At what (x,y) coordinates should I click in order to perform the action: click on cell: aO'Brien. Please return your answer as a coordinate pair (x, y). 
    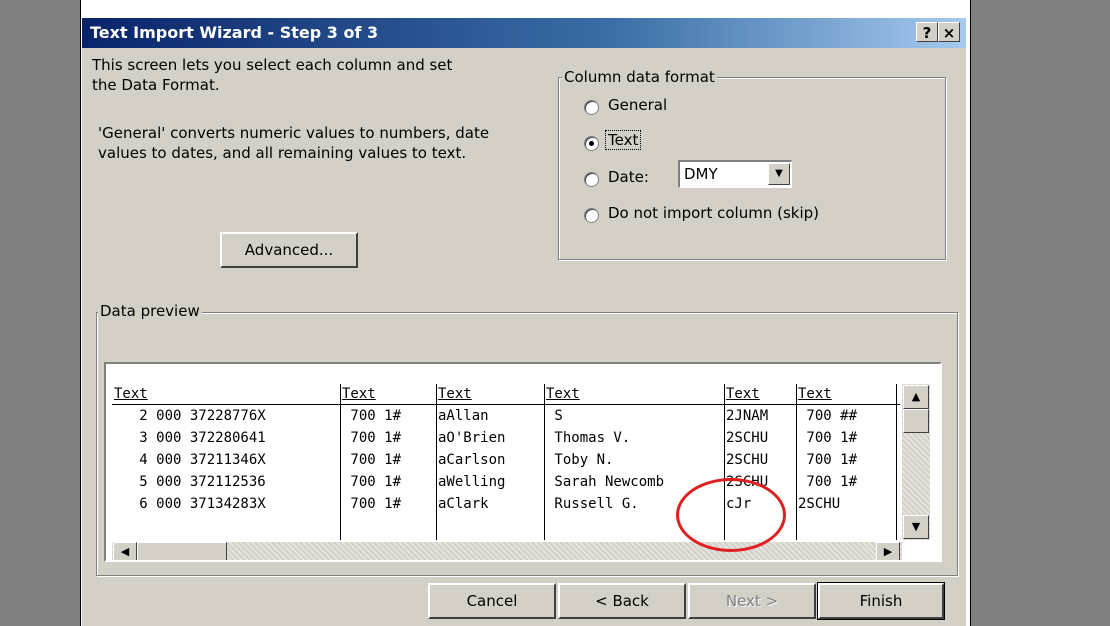
    Looking at the image, I should click on (472, 438).